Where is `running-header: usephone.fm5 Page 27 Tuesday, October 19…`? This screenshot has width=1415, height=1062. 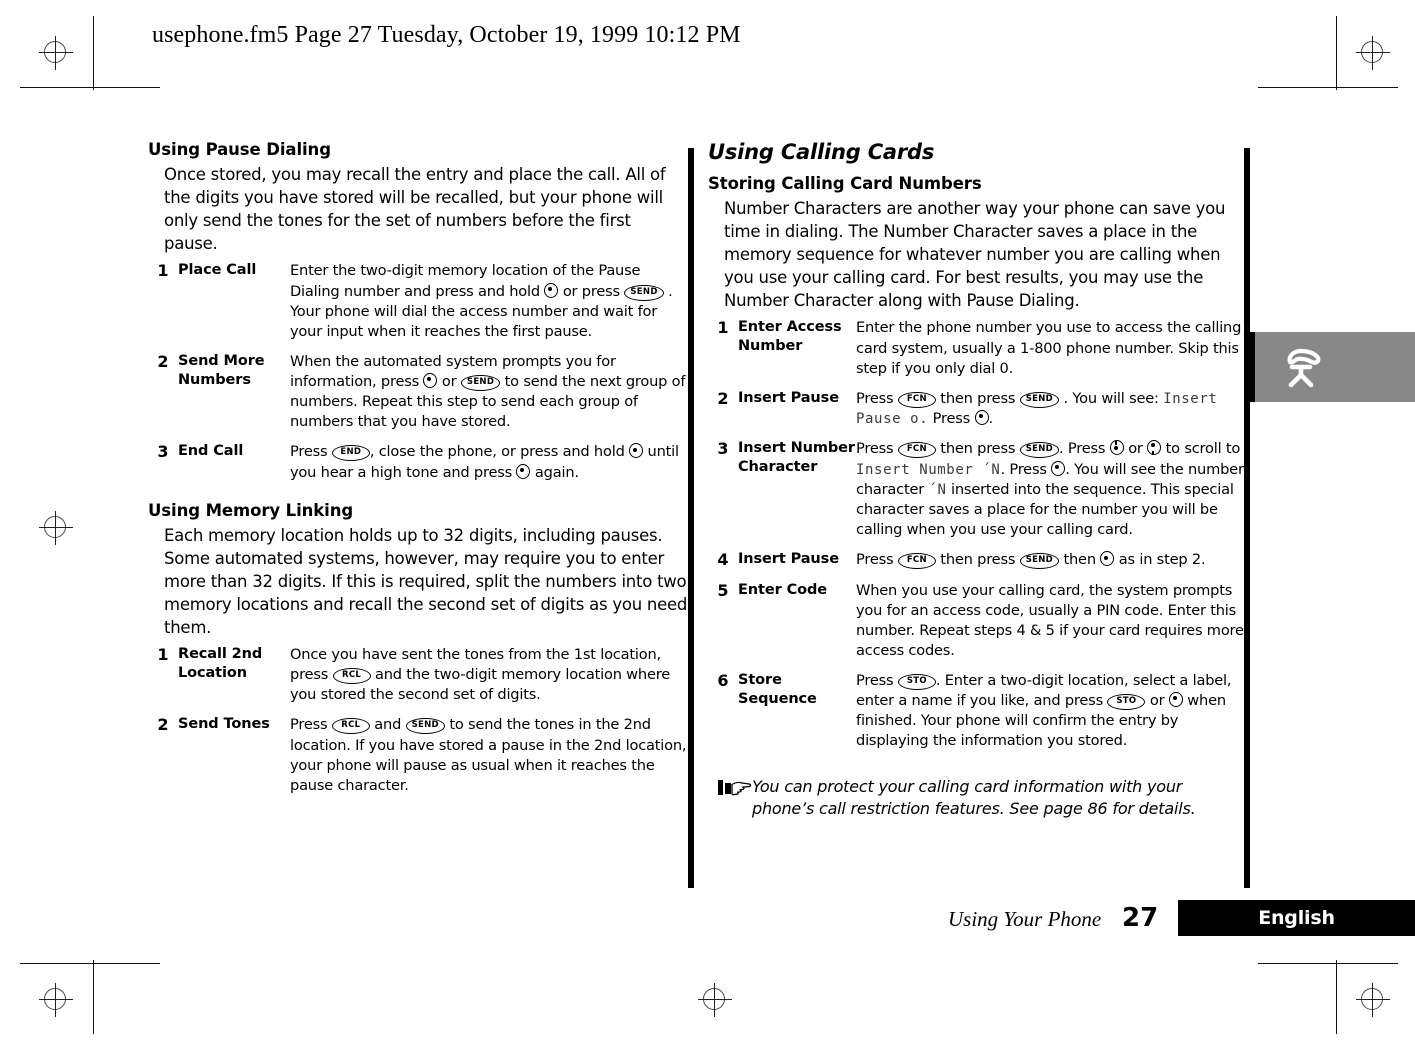 running-header: usephone.fm5 Page 27 Tuesday, October 19… is located at coordinates (446, 35).